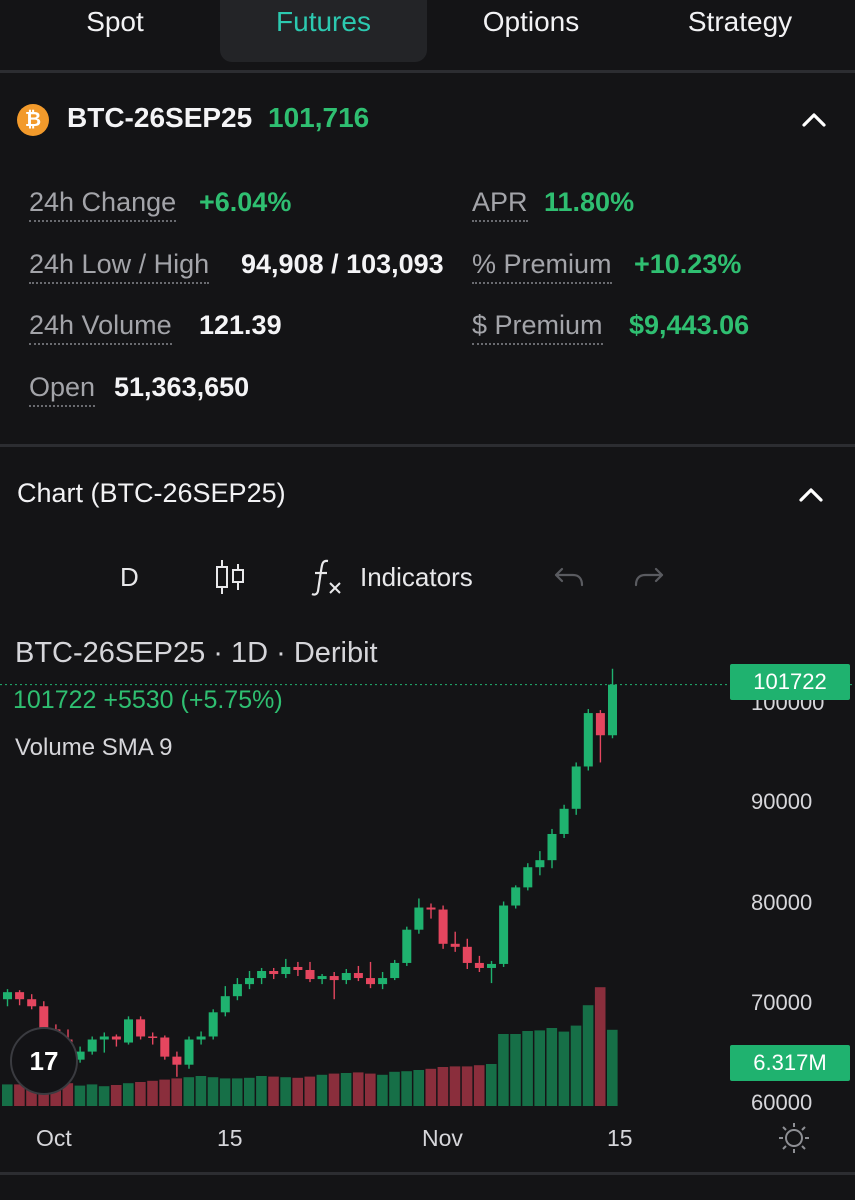  Describe the element at coordinates (740, 31) in the screenshot. I see `tab-strategy: Strategy` at that location.